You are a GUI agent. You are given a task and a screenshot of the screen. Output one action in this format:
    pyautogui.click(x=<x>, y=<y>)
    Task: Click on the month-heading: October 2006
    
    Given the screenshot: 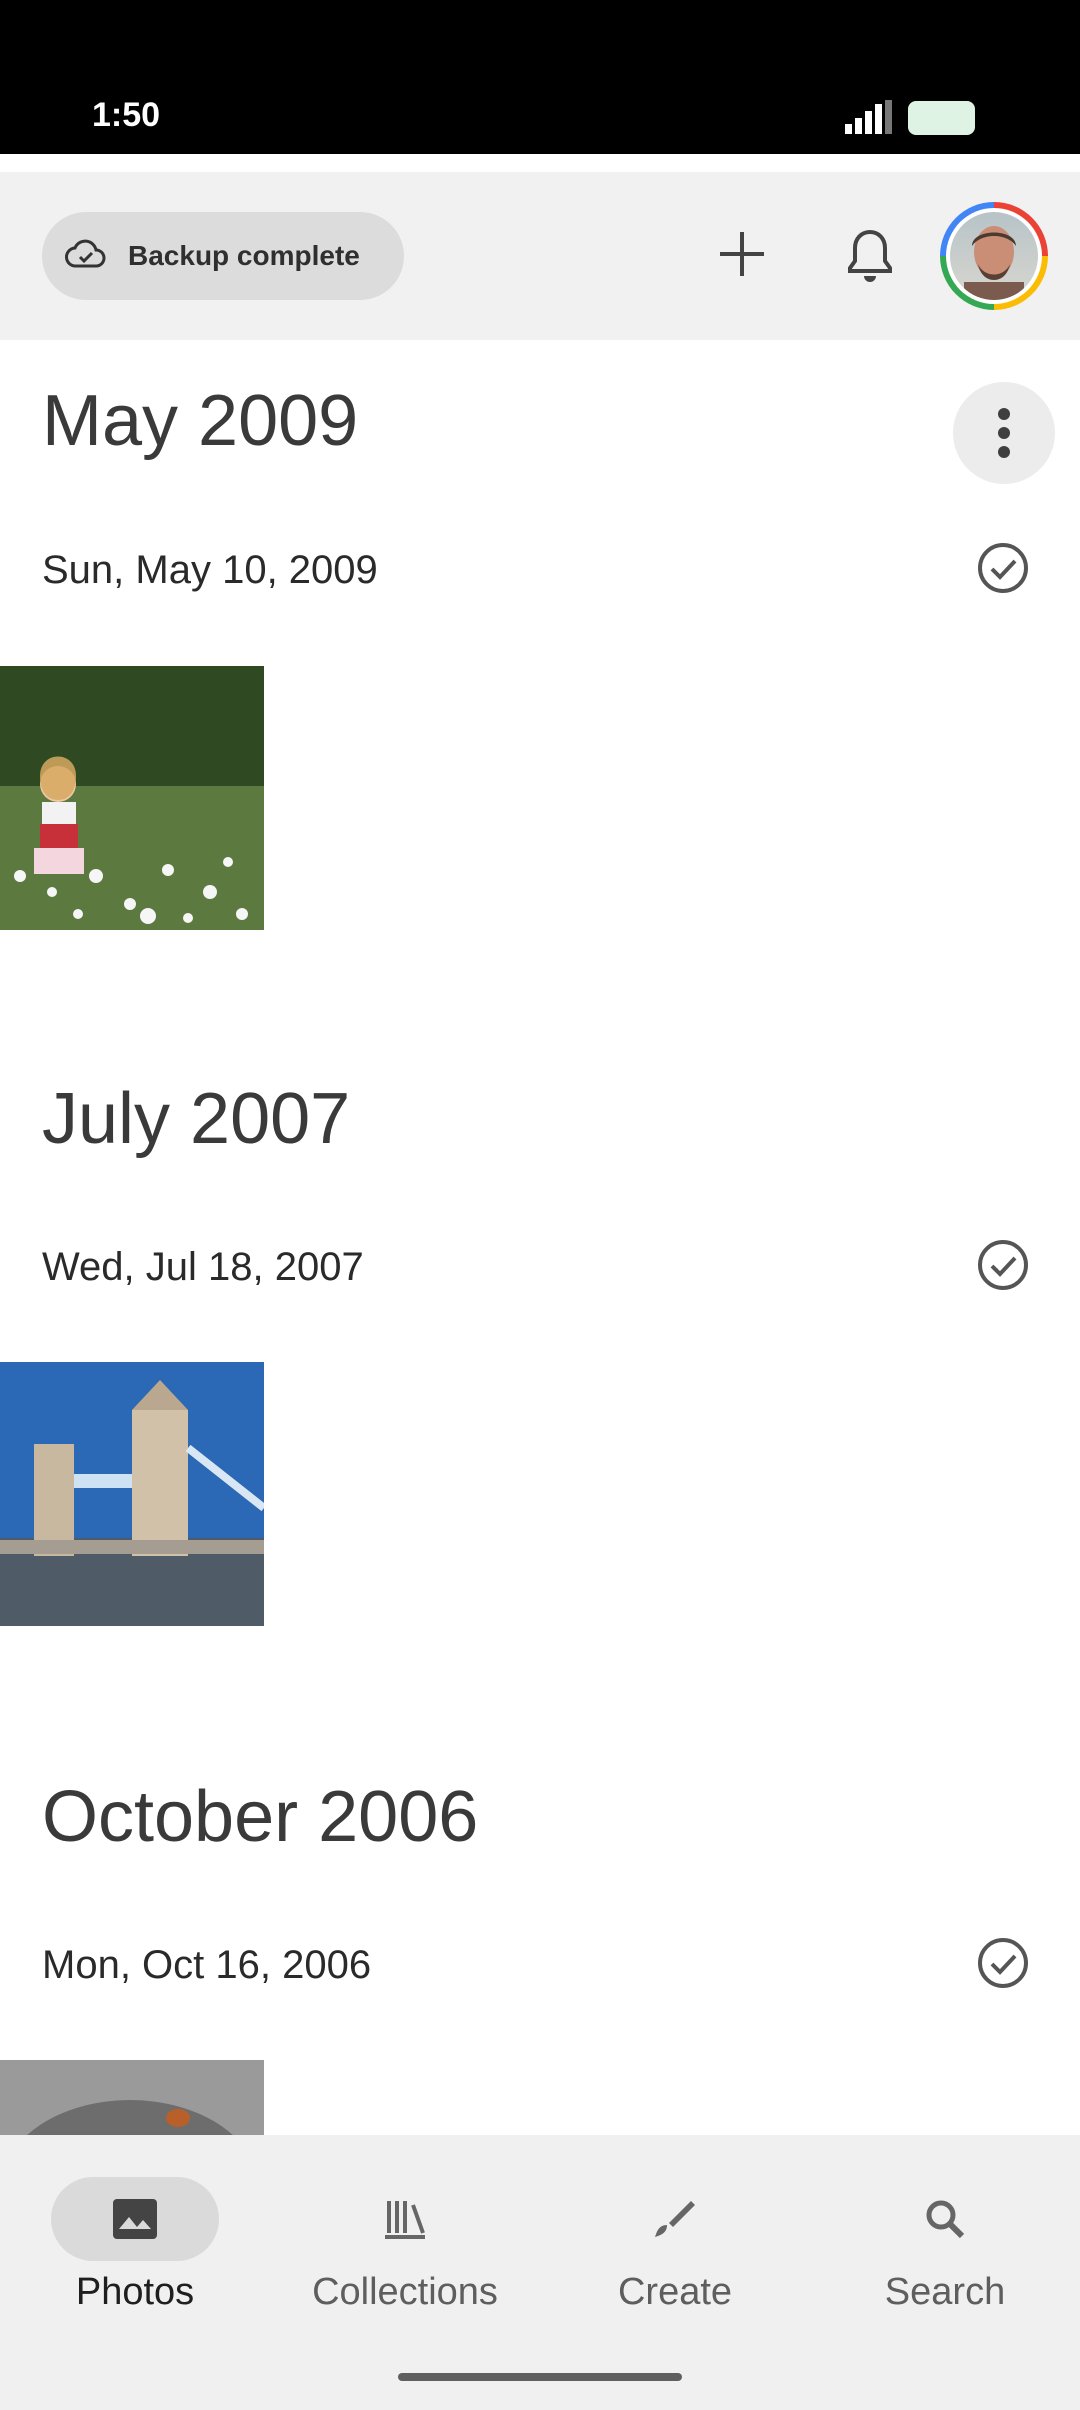 What is the action you would take?
    pyautogui.click(x=260, y=1817)
    